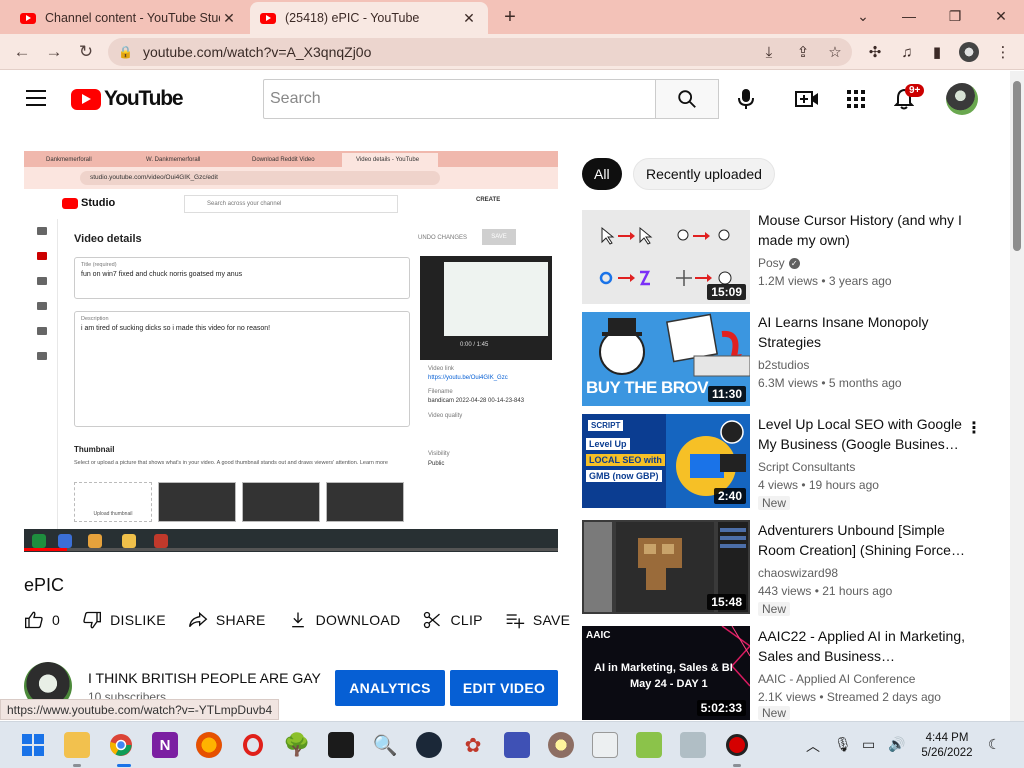 The image size is (1024, 768). Describe the element at coordinates (1001, 16) in the screenshot. I see `close-window-button: ✕` at that location.